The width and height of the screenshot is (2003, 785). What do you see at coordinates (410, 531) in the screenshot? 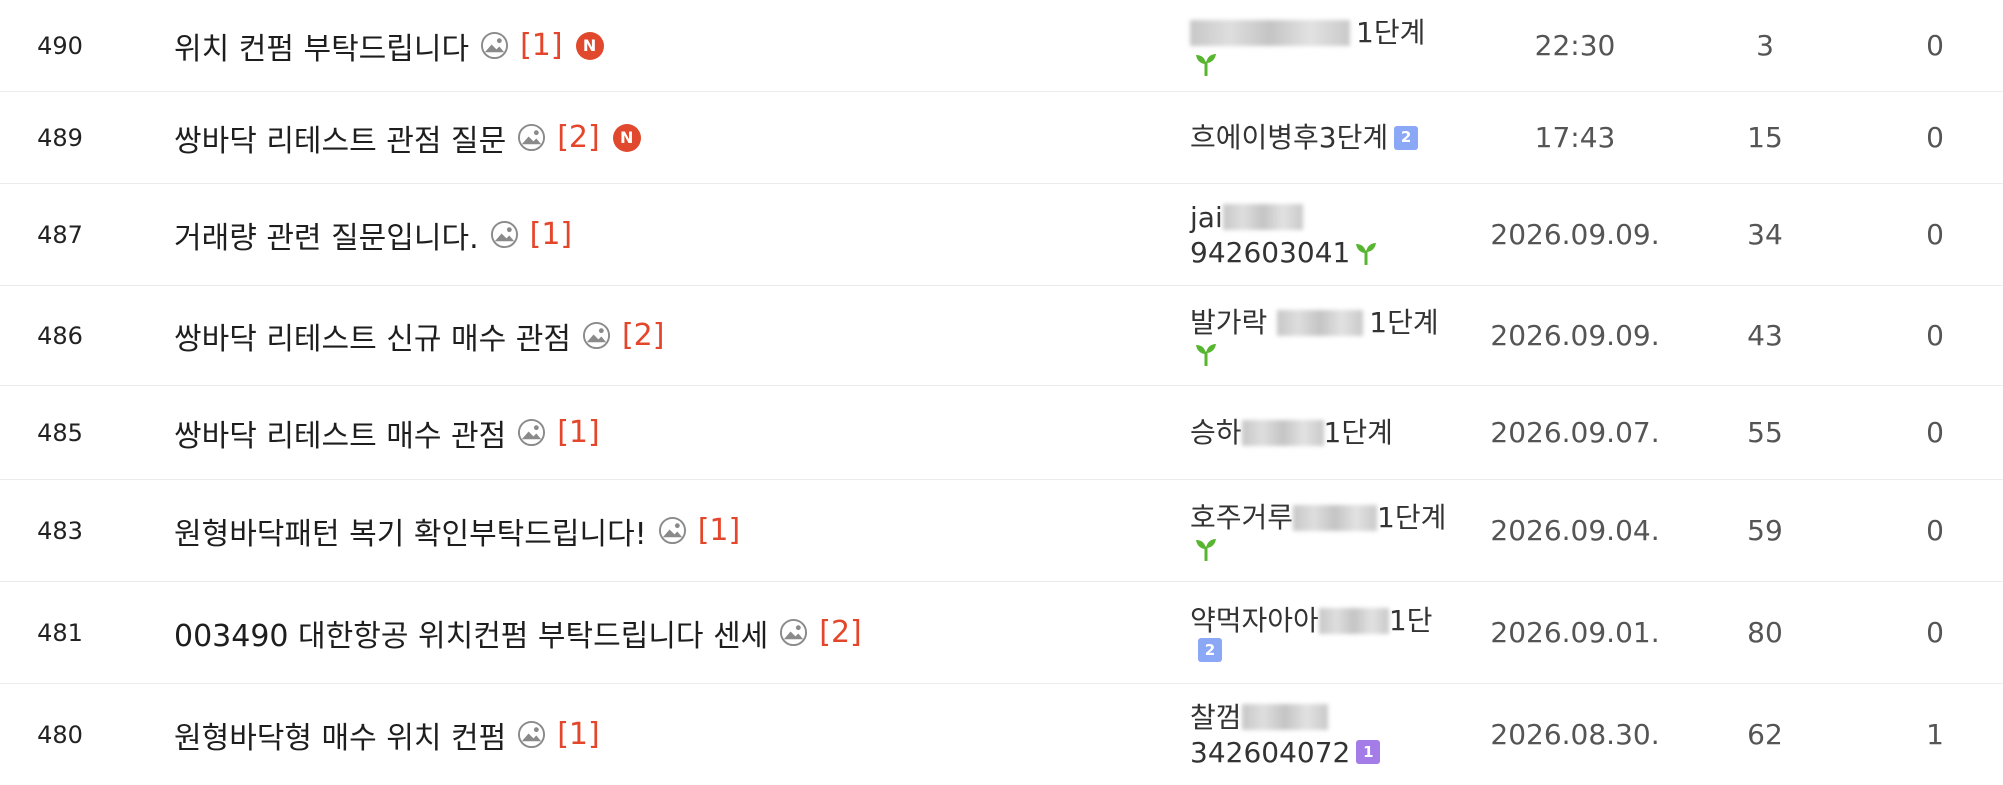
I see `post-title-link: 원형바닥패턴 복기 확인부탁드립니다!` at bounding box center [410, 531].